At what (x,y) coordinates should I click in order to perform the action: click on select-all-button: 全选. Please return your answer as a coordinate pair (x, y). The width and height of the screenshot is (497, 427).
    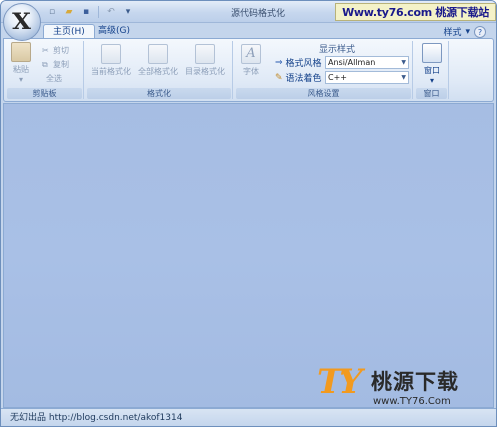
    Looking at the image, I should click on (54, 78).